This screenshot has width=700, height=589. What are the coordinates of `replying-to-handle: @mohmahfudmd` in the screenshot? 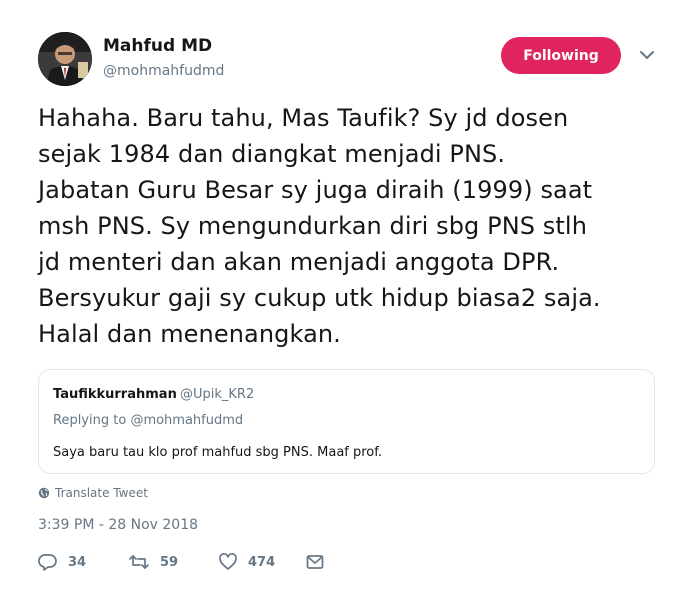 It's located at (186, 420).